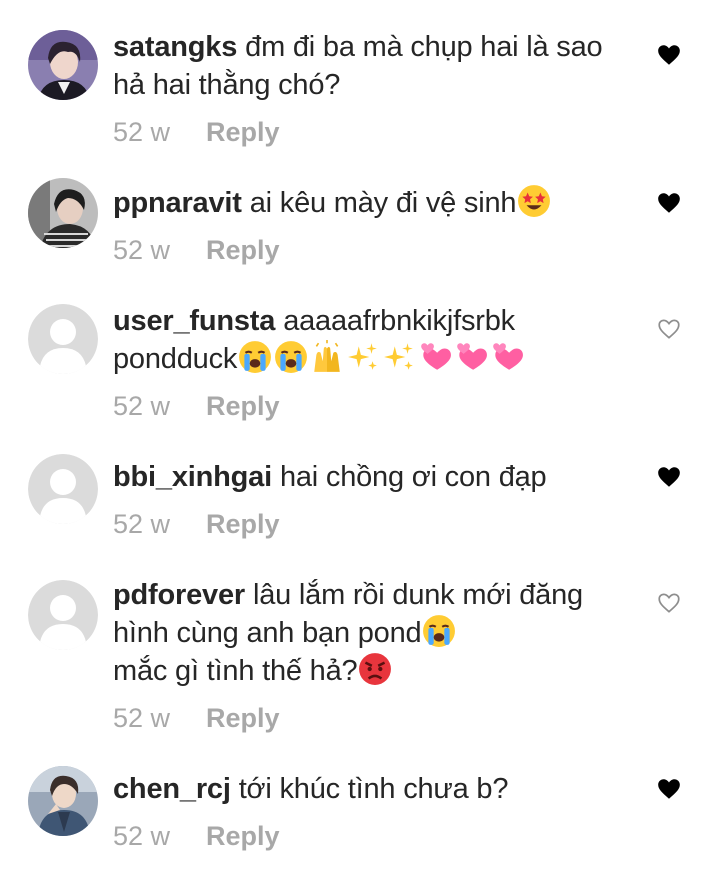 Image resolution: width=720 pixels, height=878 pixels. I want to click on username-link: ppnaravit, so click(177, 203).